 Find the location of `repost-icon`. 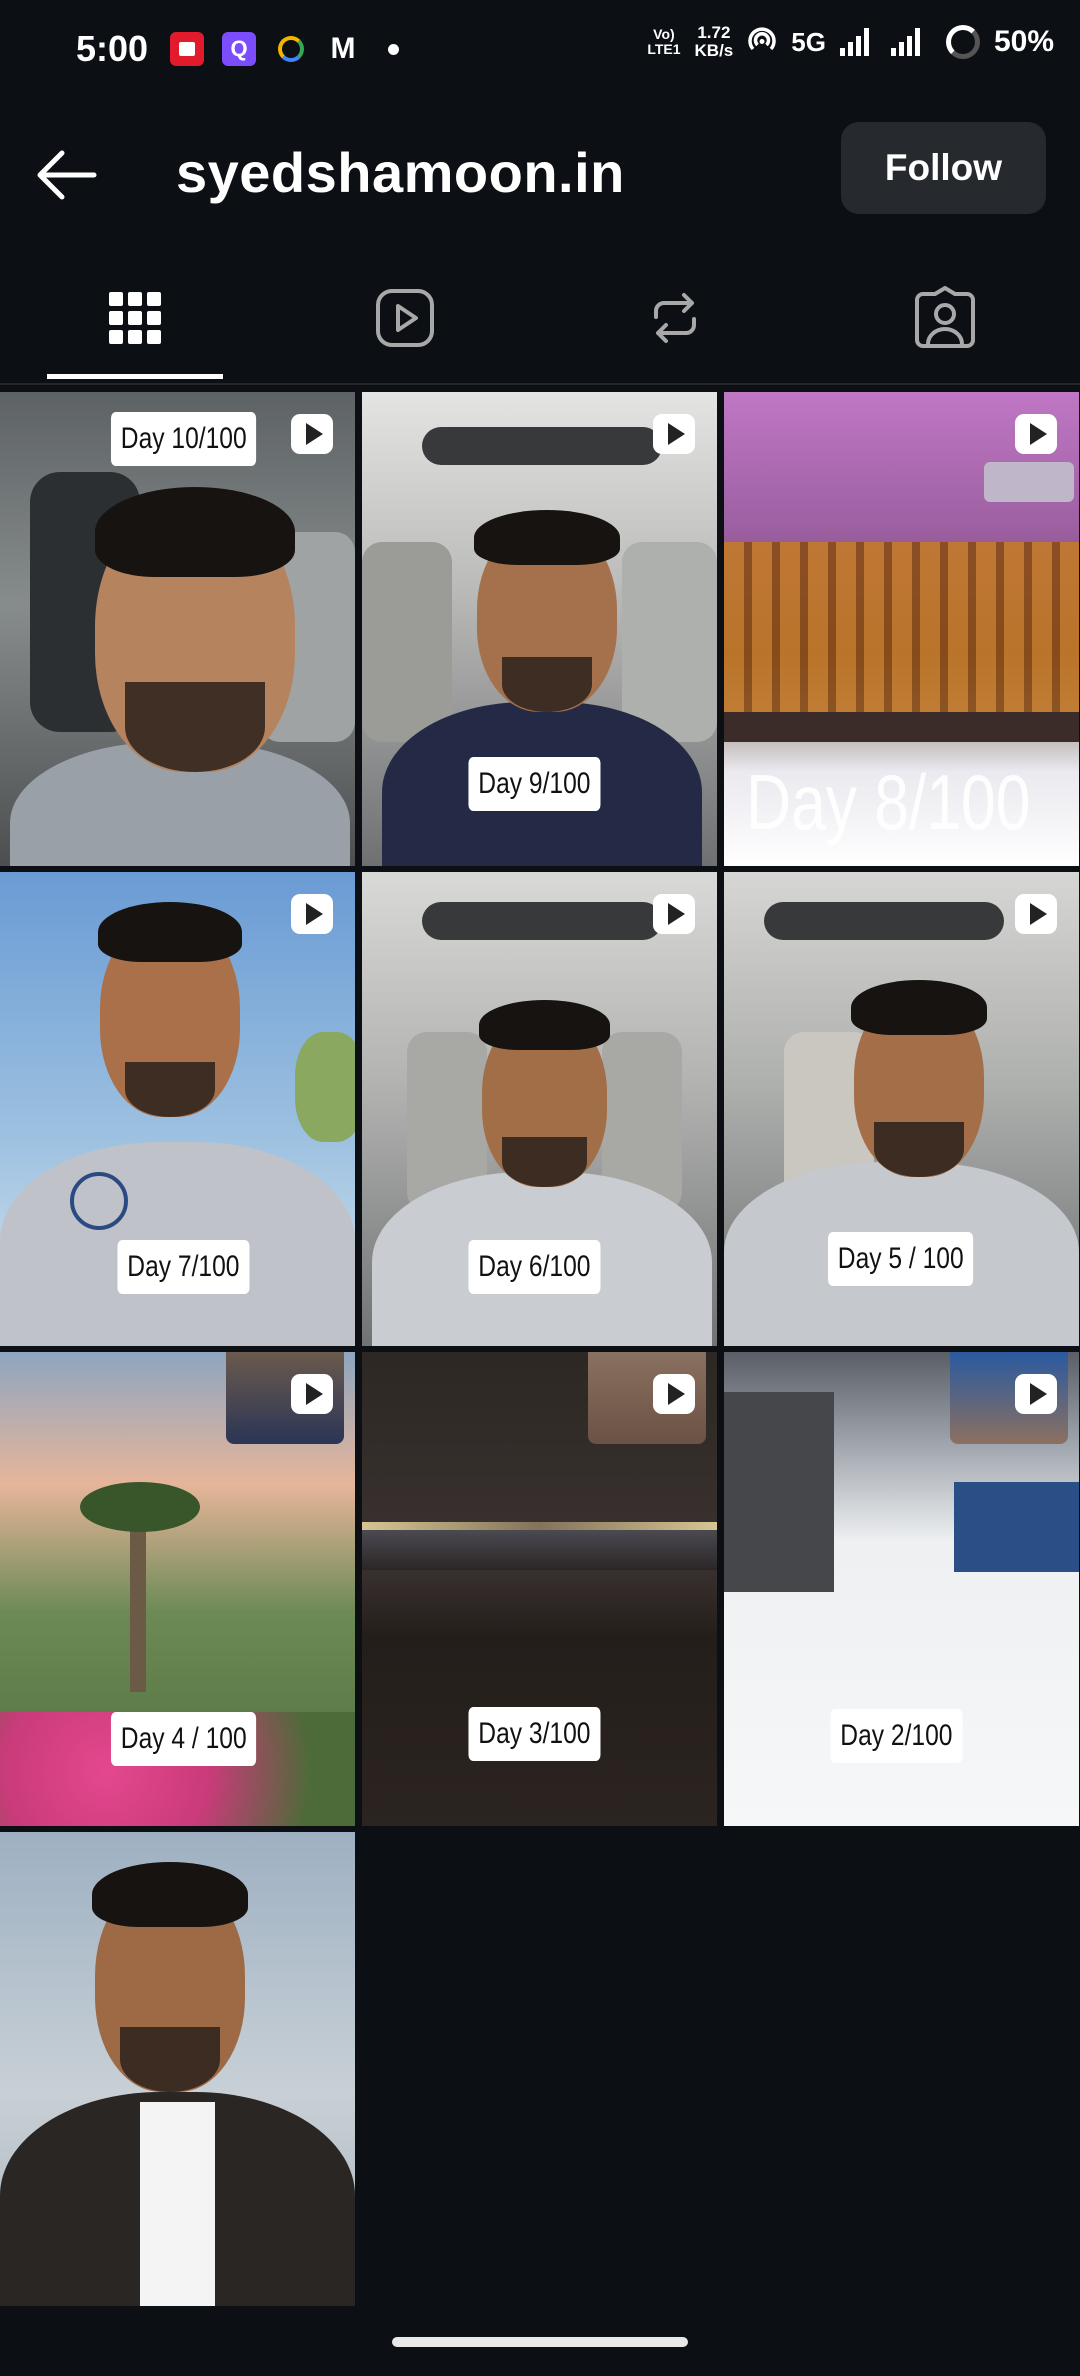

repost-icon is located at coordinates (675, 317).